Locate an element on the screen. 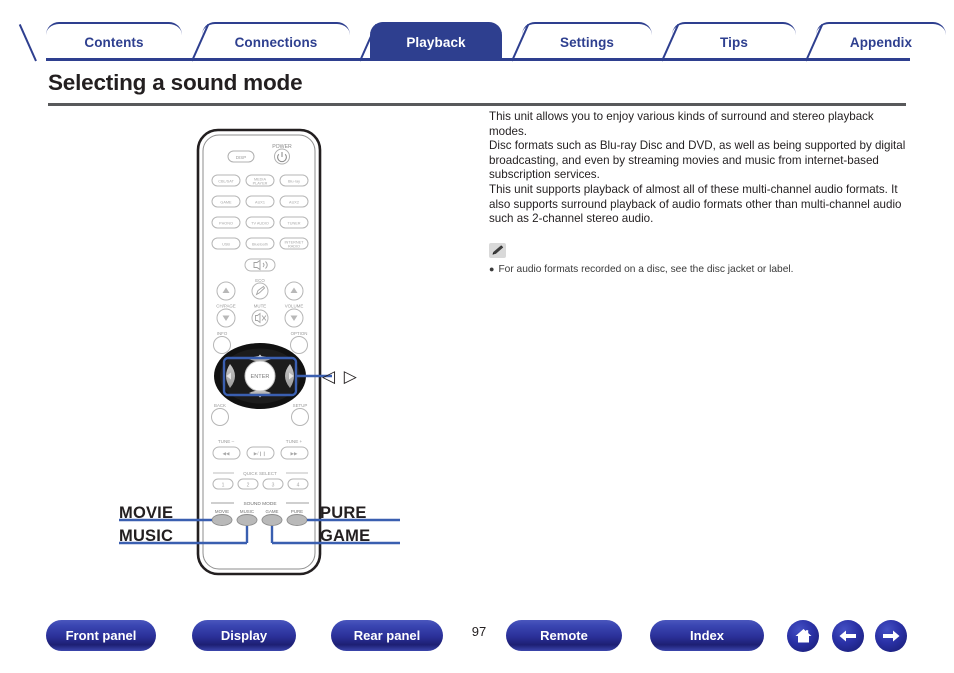  tab-divider-left is located at coordinates (27, 43).